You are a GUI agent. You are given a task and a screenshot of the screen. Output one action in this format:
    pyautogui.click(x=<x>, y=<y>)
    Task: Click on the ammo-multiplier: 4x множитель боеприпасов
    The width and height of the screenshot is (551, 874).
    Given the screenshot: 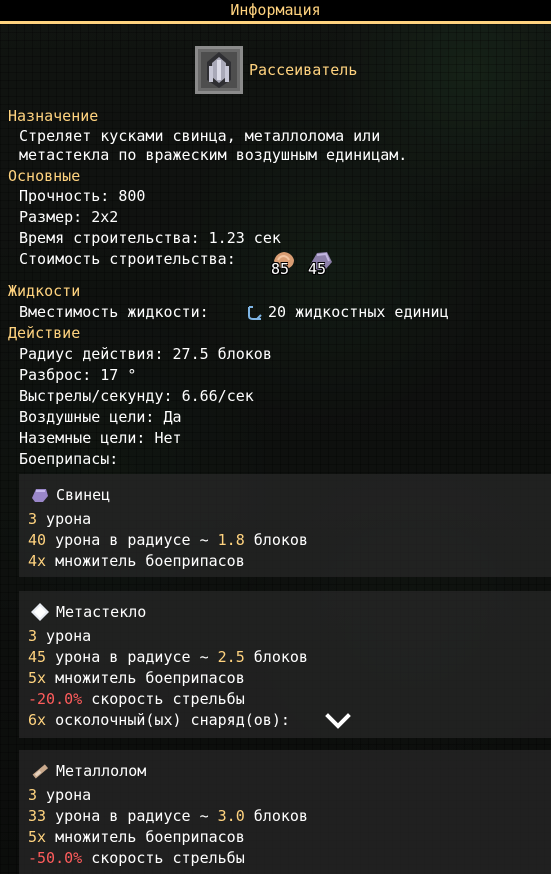 What is the action you would take?
    pyautogui.click(x=136, y=561)
    